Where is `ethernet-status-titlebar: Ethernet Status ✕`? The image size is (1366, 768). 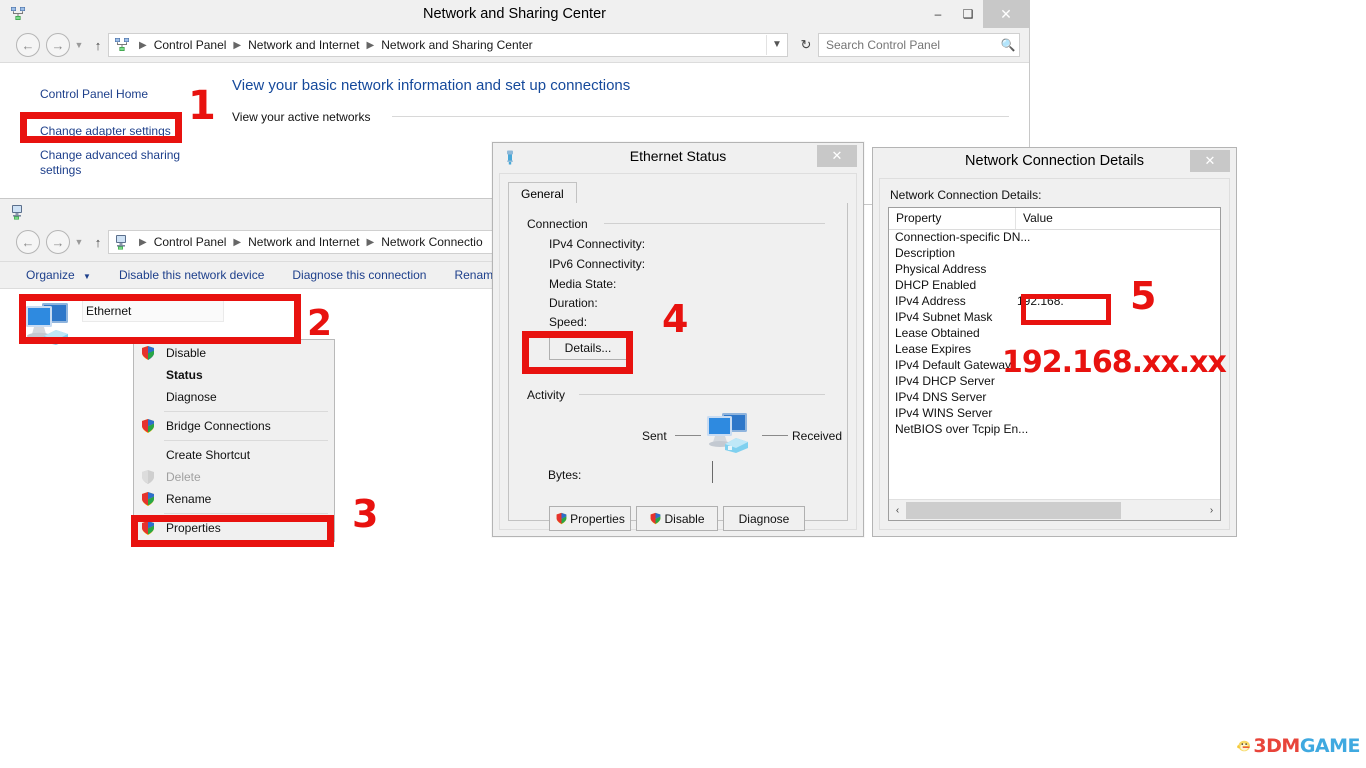
ethernet-status-titlebar: Ethernet Status ✕ is located at coordinates (678, 157).